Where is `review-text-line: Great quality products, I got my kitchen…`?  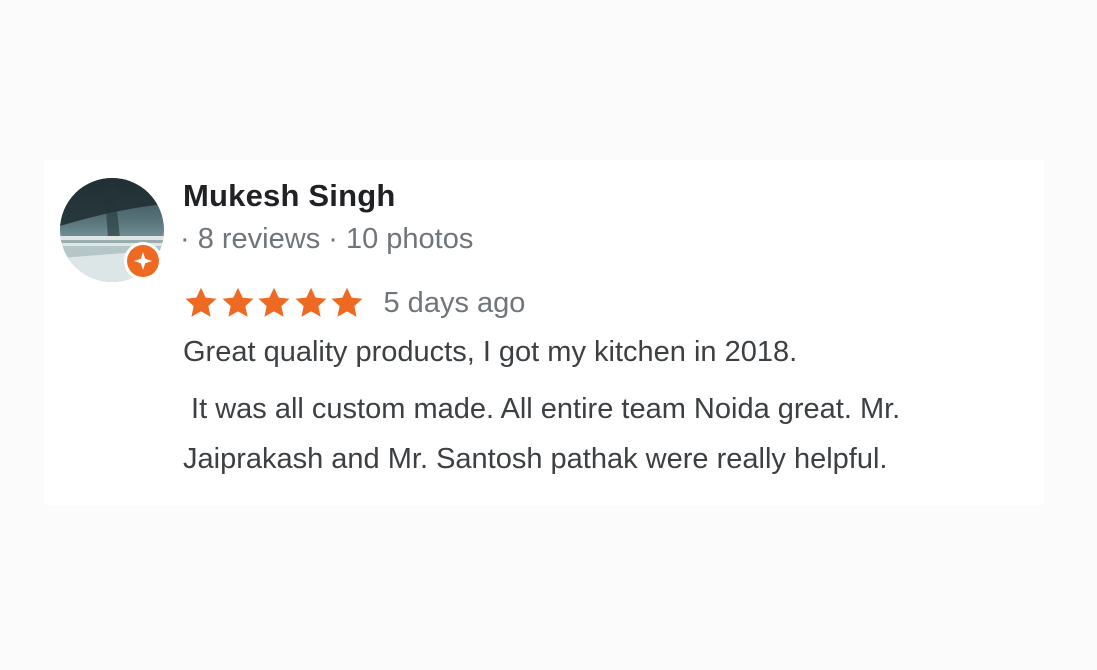 review-text-line: Great quality products, I got my kitchen… is located at coordinates (490, 352).